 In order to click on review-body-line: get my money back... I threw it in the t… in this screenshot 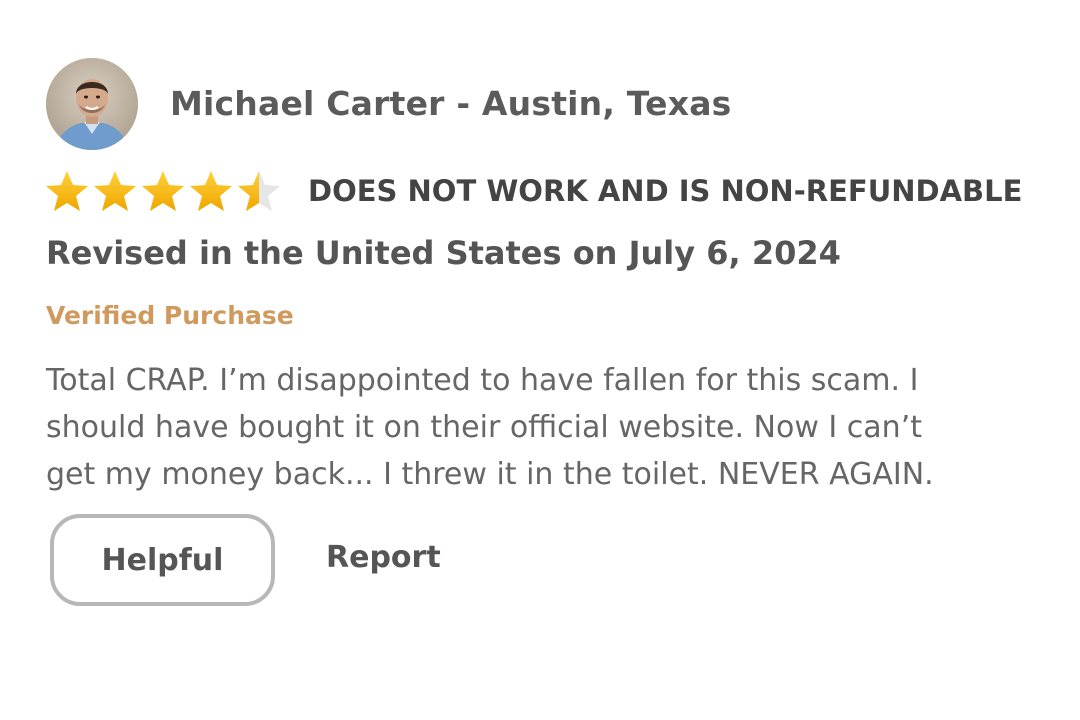, I will do `click(490, 474)`.